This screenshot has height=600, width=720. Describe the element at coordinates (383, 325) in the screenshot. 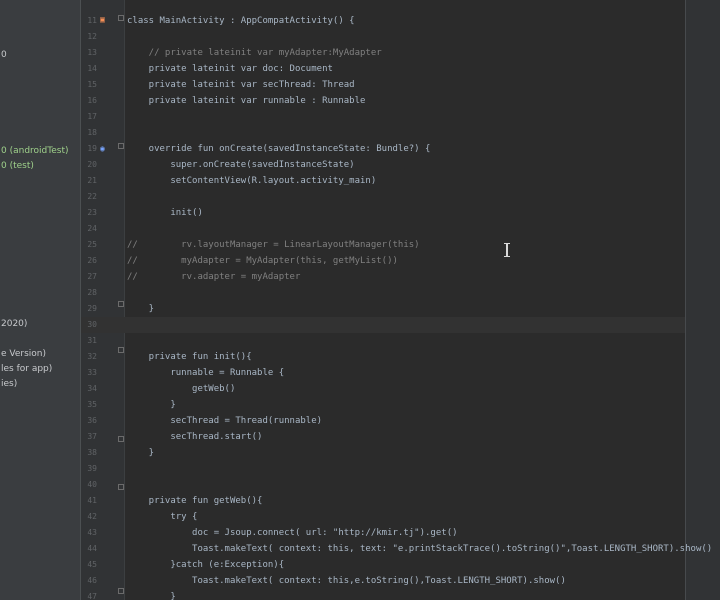

I see `code-line-current: 30` at that location.